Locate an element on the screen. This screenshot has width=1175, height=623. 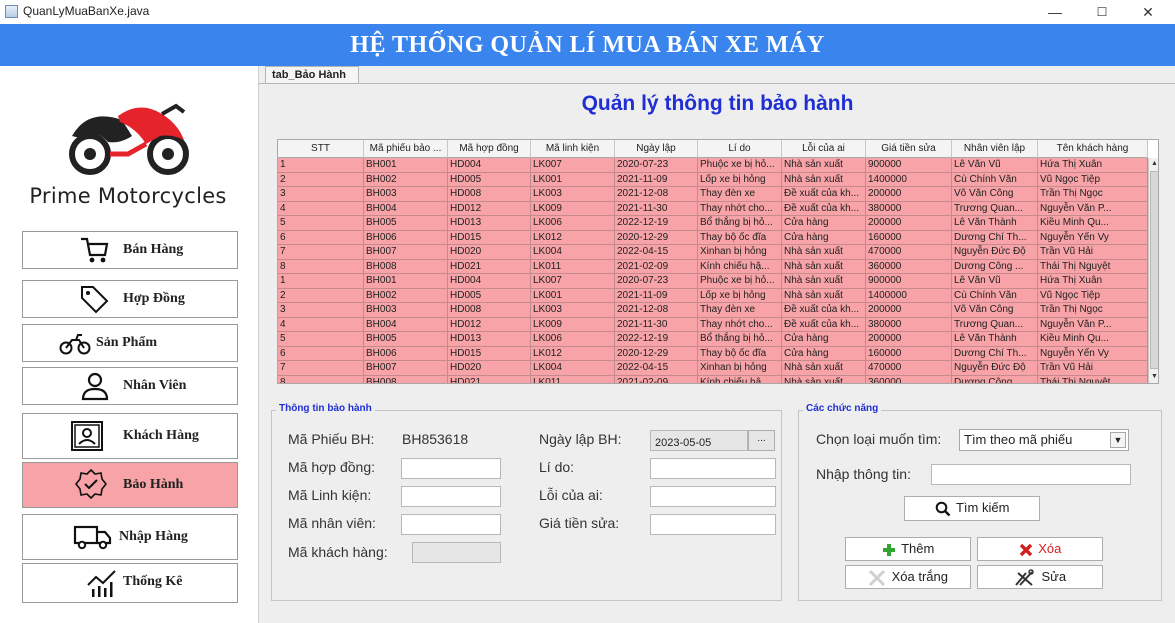
table-cell: HD005 is located at coordinates (489, 179).